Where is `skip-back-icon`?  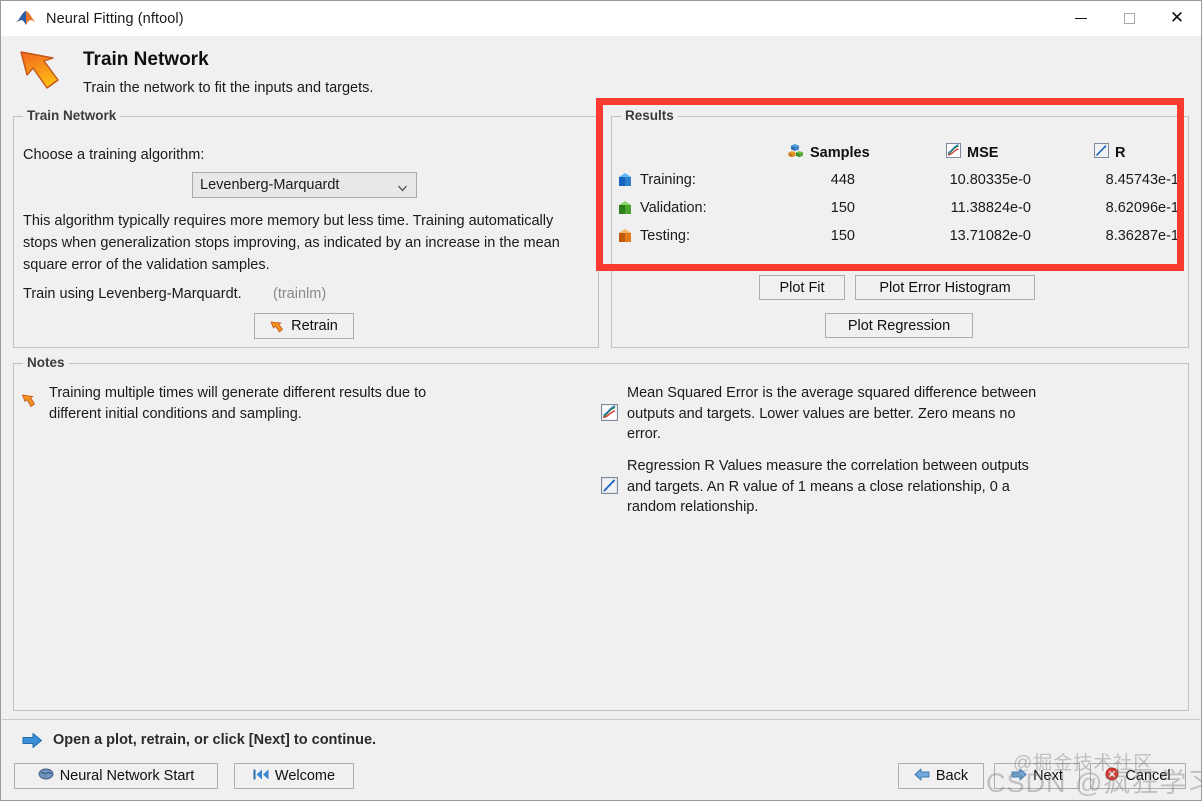
skip-back-icon is located at coordinates (261, 776).